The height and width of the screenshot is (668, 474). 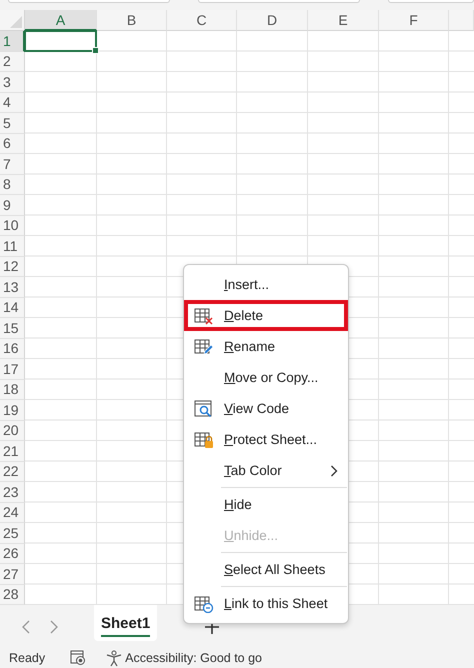 I want to click on column-header: C, so click(x=202, y=20).